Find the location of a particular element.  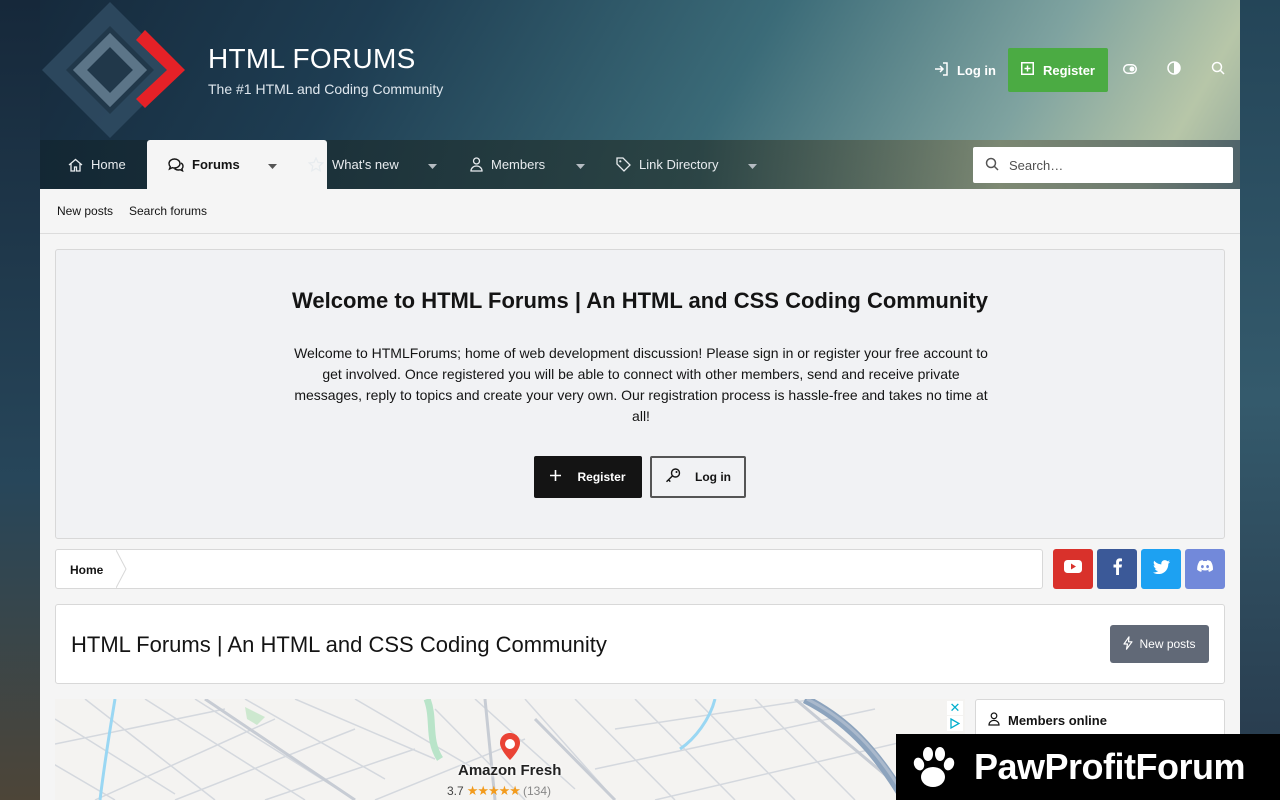

tab-members-label: Members is located at coordinates (518, 164).